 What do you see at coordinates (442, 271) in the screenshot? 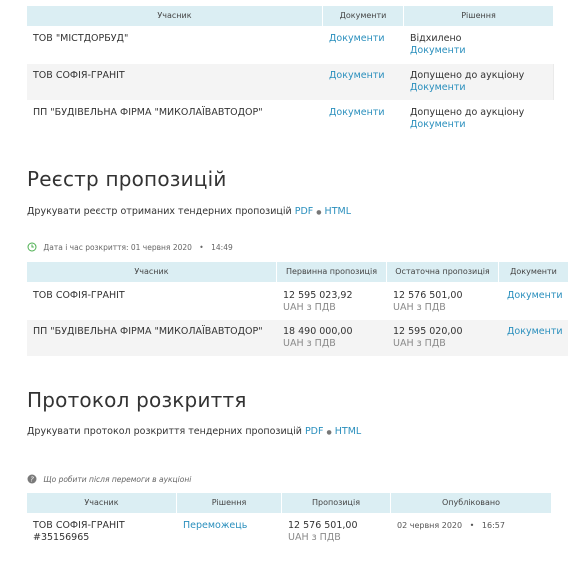
I see `col-final-offer: Остаточна пропозиція` at bounding box center [442, 271].